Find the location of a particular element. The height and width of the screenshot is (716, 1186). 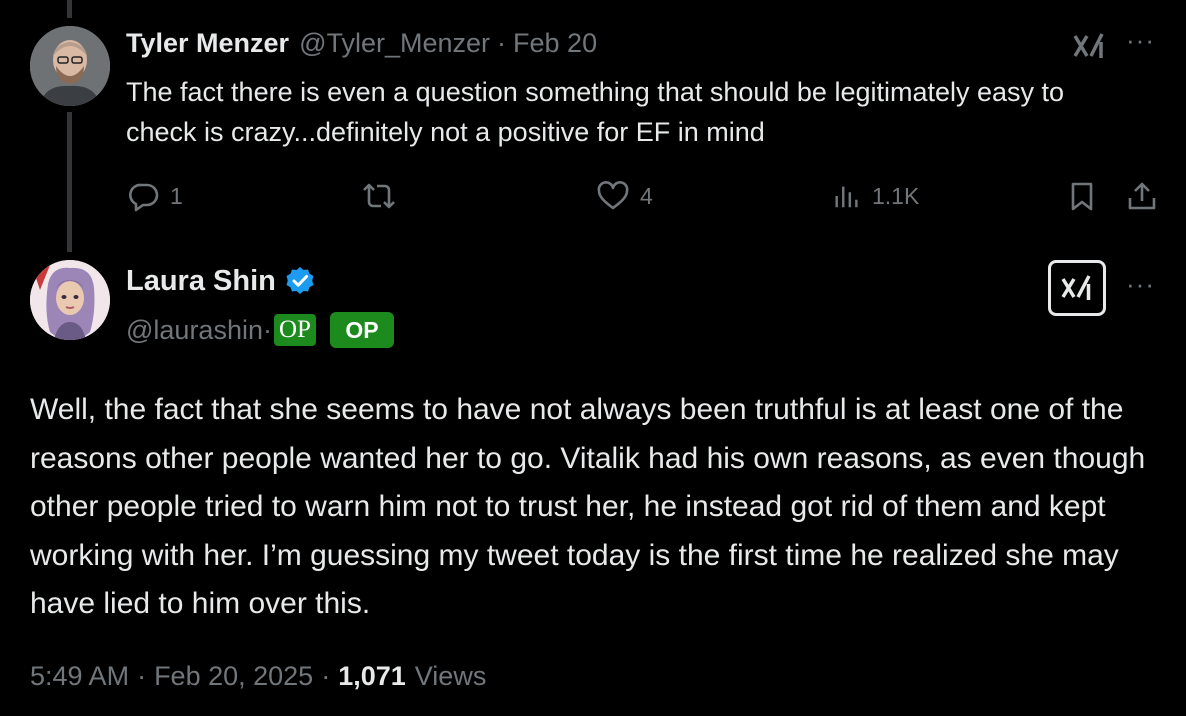

repost-icon is located at coordinates (379, 196).